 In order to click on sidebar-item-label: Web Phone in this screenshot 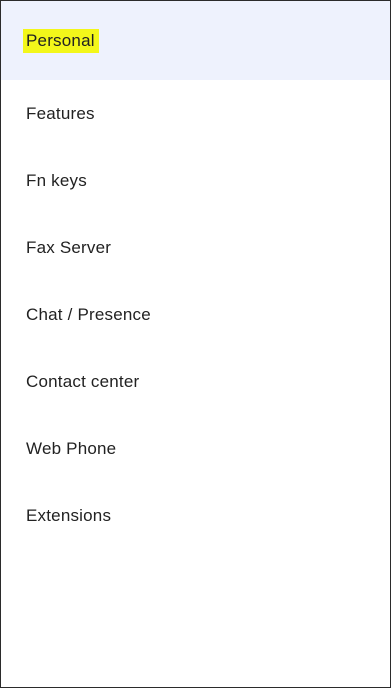, I will do `click(71, 448)`.